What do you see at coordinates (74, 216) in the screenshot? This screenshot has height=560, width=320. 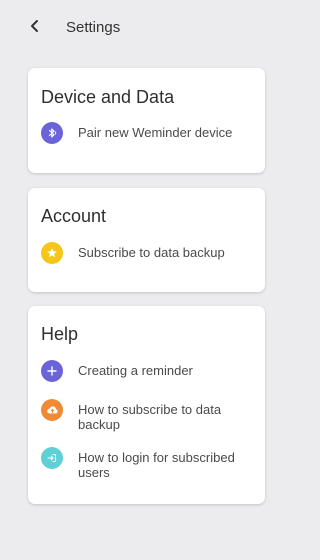 I see `section-title-account: Account` at bounding box center [74, 216].